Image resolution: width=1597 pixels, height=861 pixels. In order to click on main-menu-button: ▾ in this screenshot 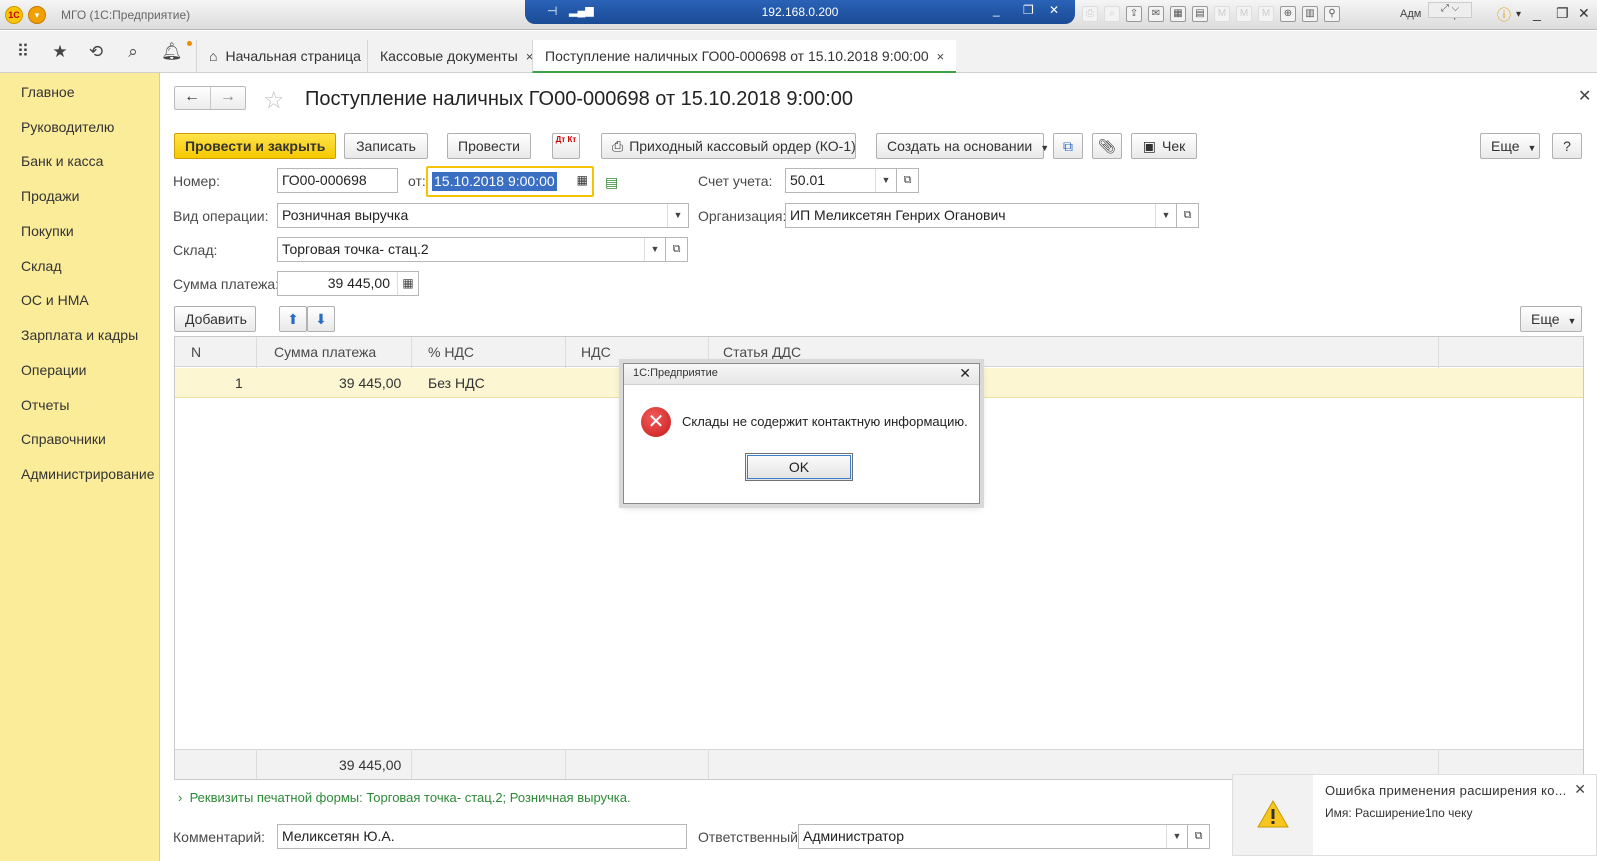, I will do `click(37, 15)`.